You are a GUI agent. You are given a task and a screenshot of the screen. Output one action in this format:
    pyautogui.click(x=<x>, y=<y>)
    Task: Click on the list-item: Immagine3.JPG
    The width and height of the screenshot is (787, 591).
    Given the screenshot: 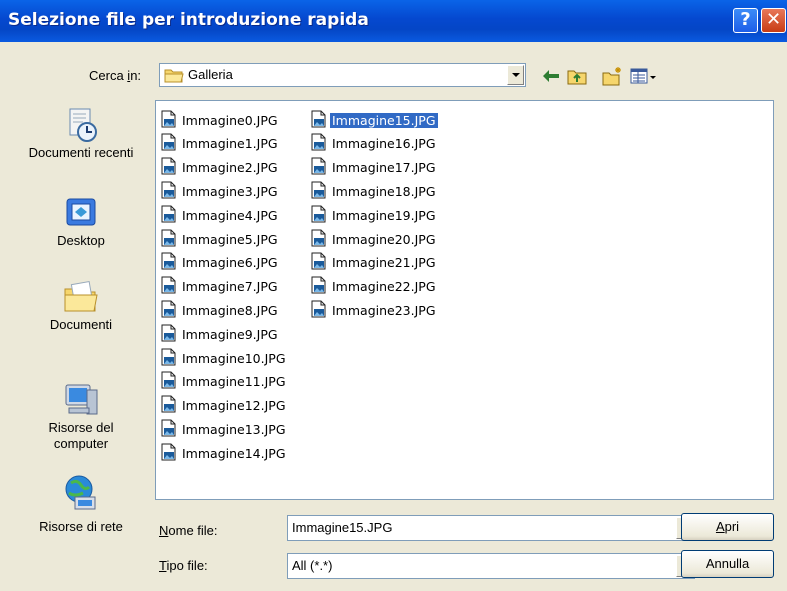 What is the action you would take?
    pyautogui.click(x=220, y=191)
    